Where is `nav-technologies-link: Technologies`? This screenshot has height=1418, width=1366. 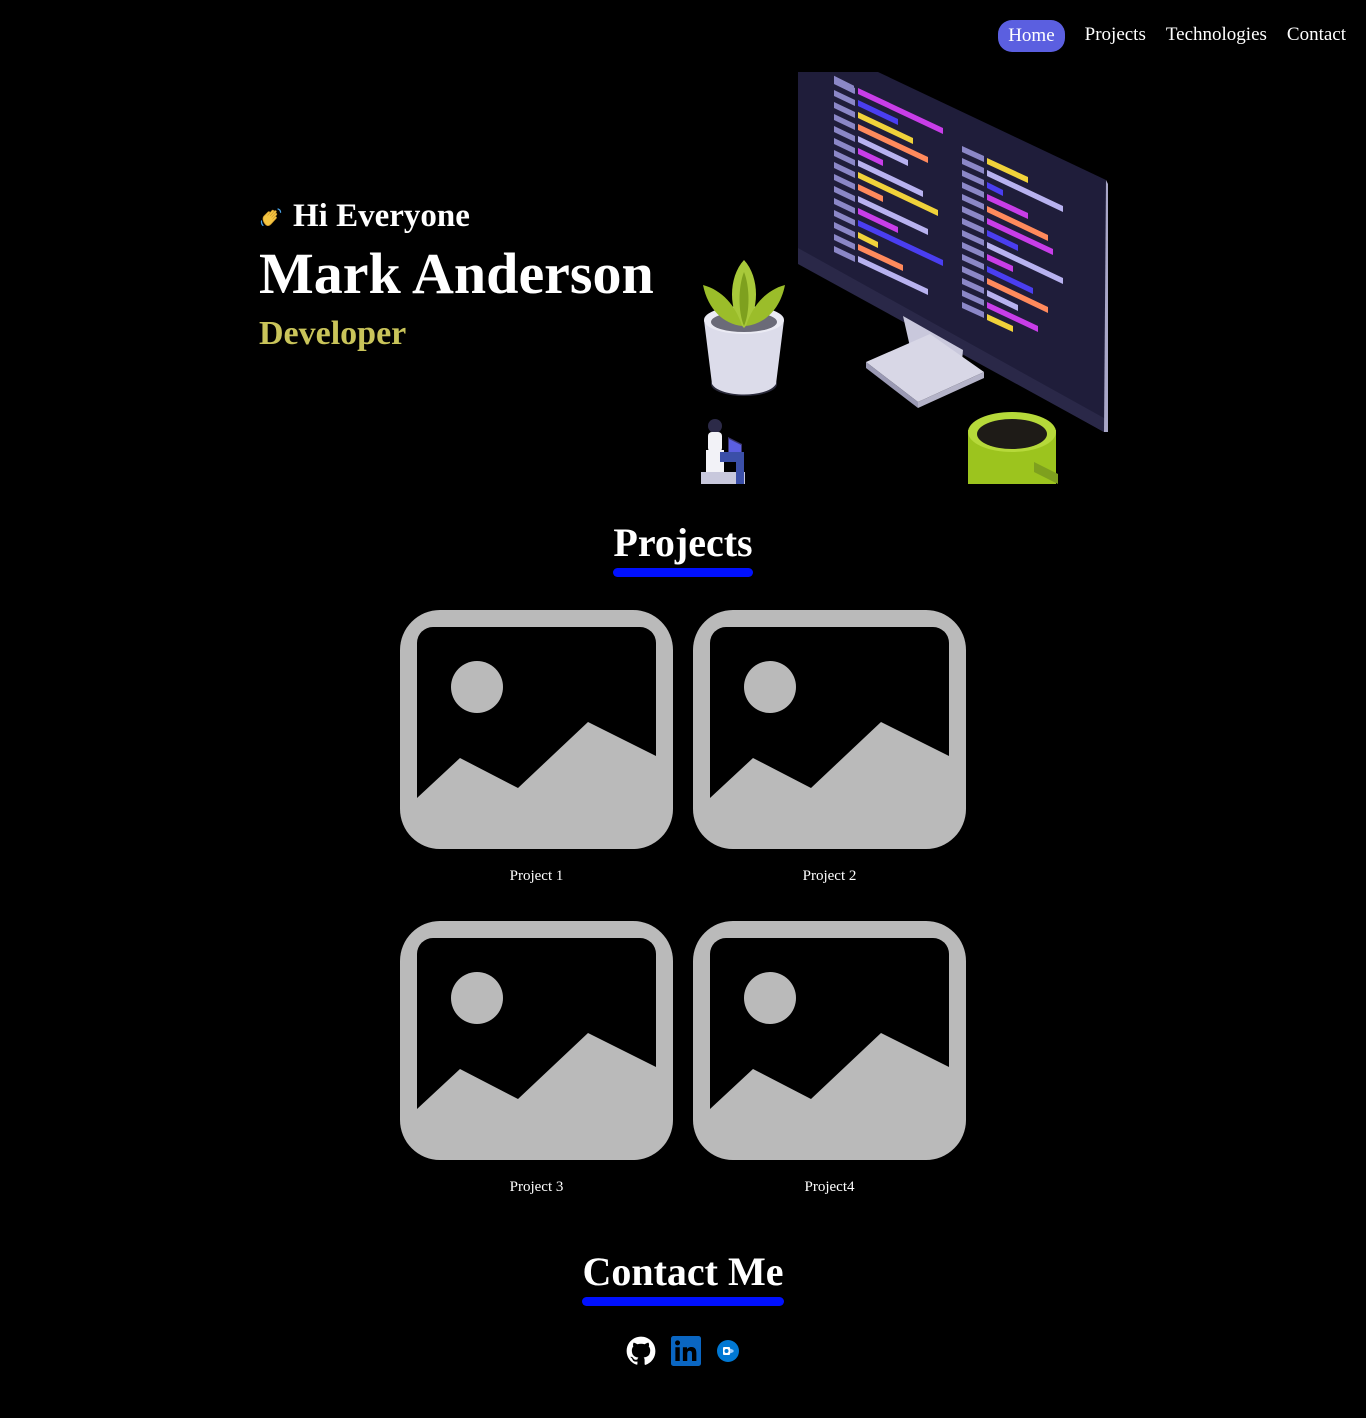
nav-technologies-link: Technologies is located at coordinates (1216, 35).